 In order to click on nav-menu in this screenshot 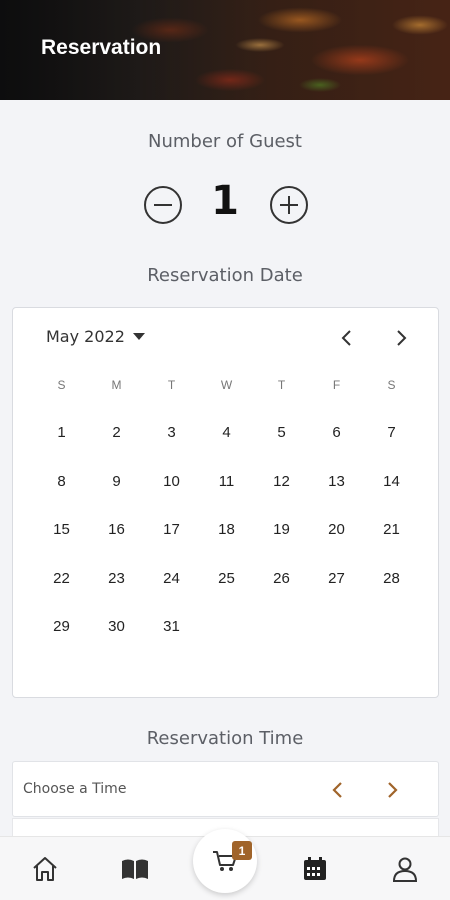, I will do `click(135, 869)`.